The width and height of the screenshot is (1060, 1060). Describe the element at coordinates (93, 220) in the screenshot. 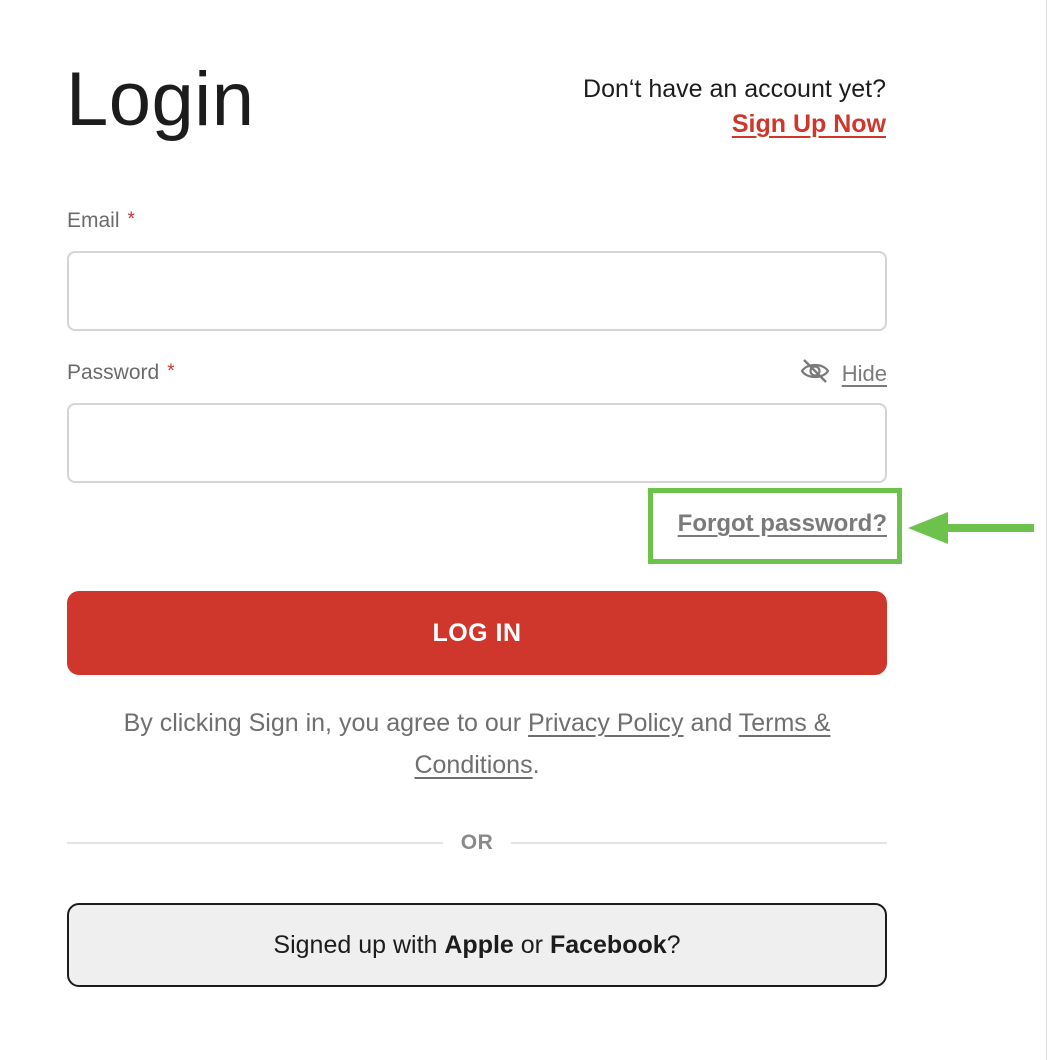

I see `email-label-text: Email` at that location.